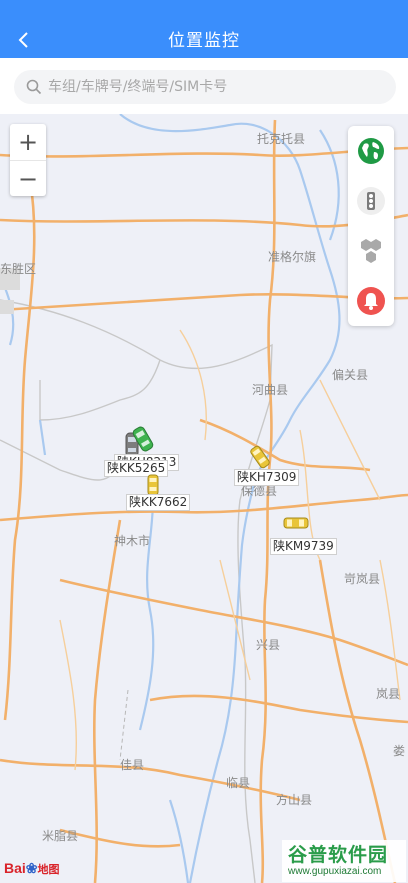  Describe the element at coordinates (399, 751) in the screenshot. I see `place-label: 娄` at that location.